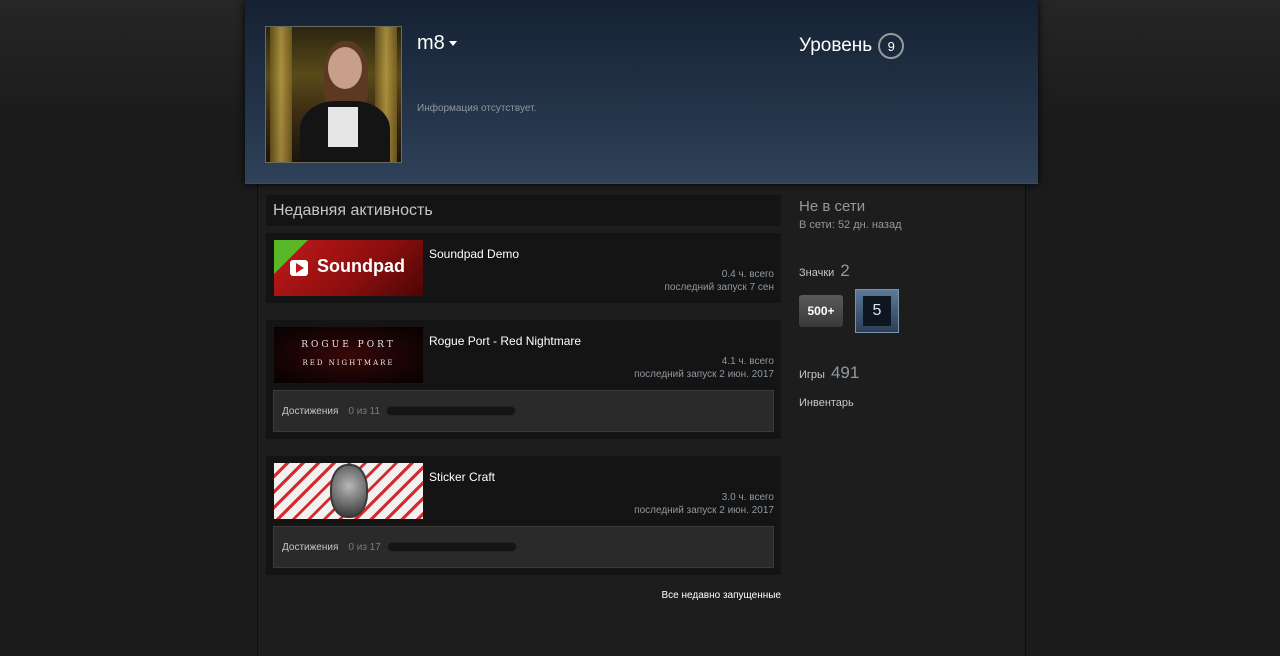 The height and width of the screenshot is (656, 1280). Describe the element at coordinates (909, 373) in the screenshot. I see `games-link: Игры 491` at that location.